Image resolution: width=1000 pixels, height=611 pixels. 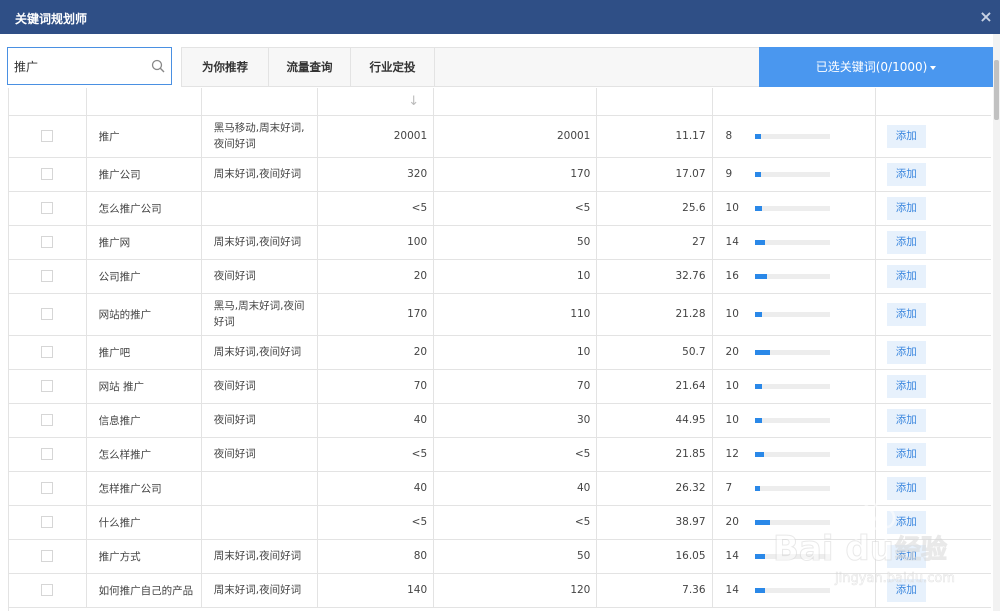 I want to click on search-box, so click(x=89, y=66).